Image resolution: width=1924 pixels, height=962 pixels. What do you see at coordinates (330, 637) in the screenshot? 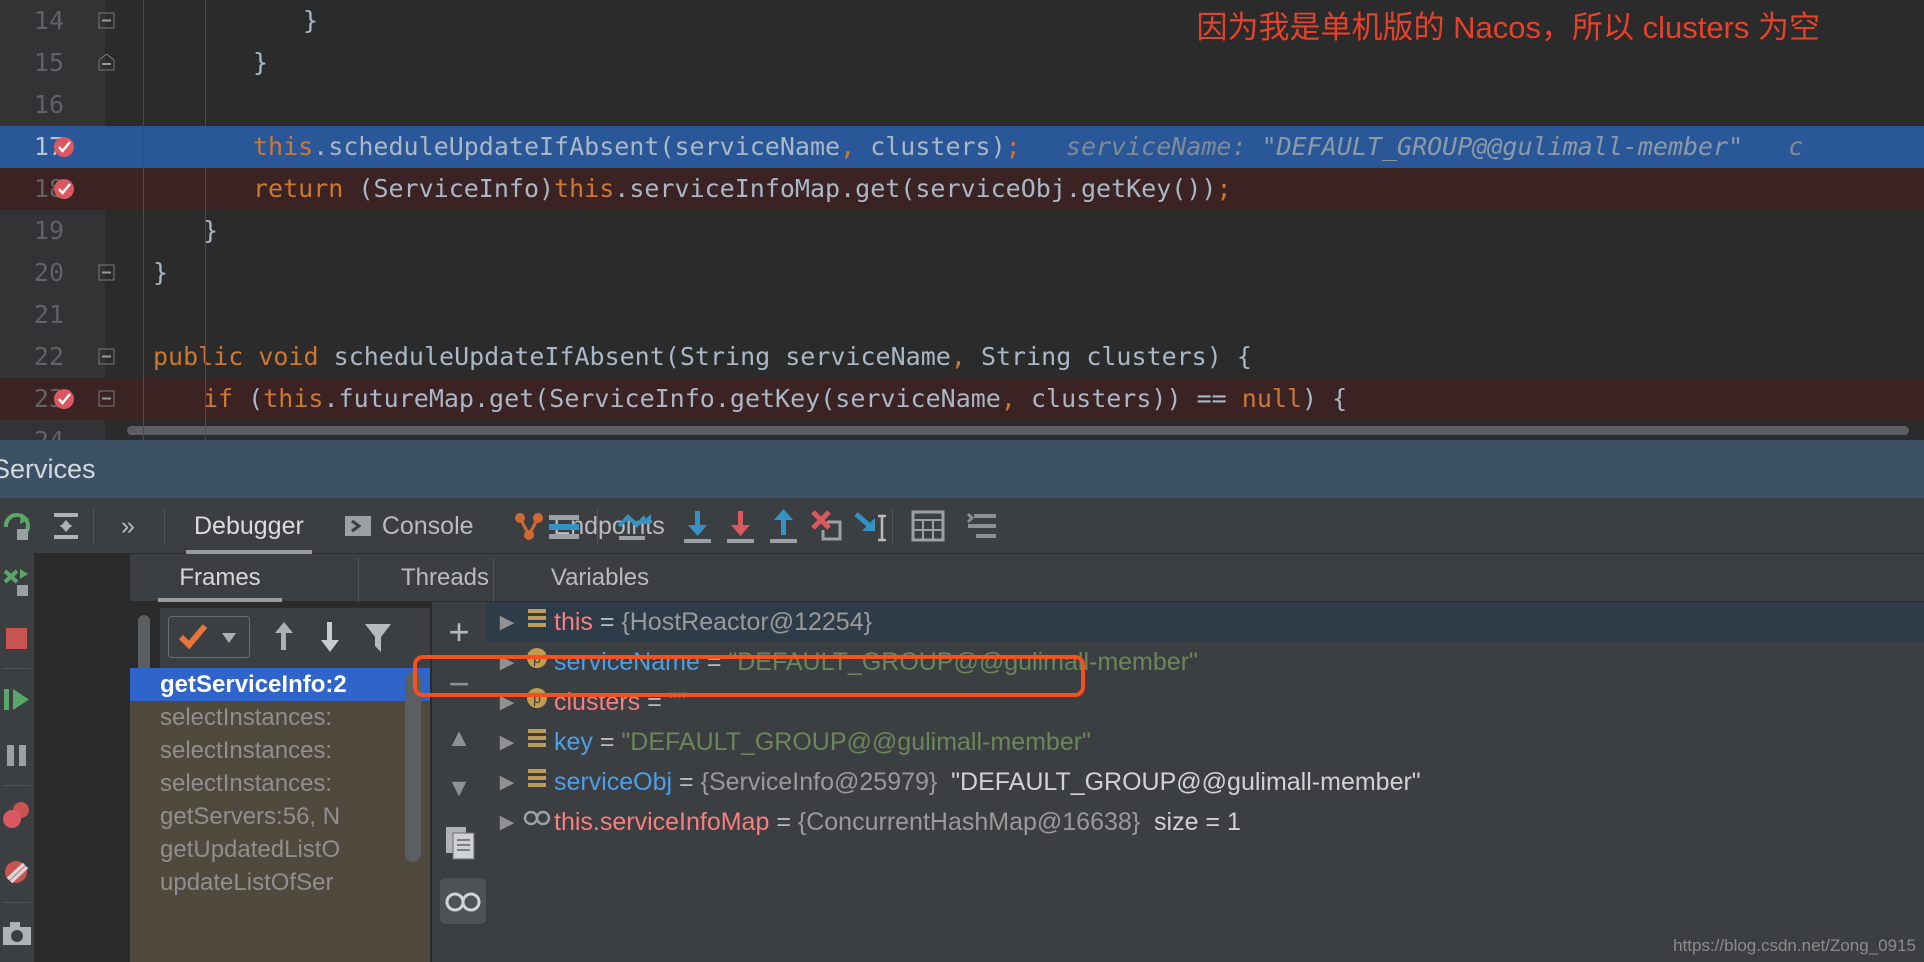
I see `arrow-down-icon` at bounding box center [330, 637].